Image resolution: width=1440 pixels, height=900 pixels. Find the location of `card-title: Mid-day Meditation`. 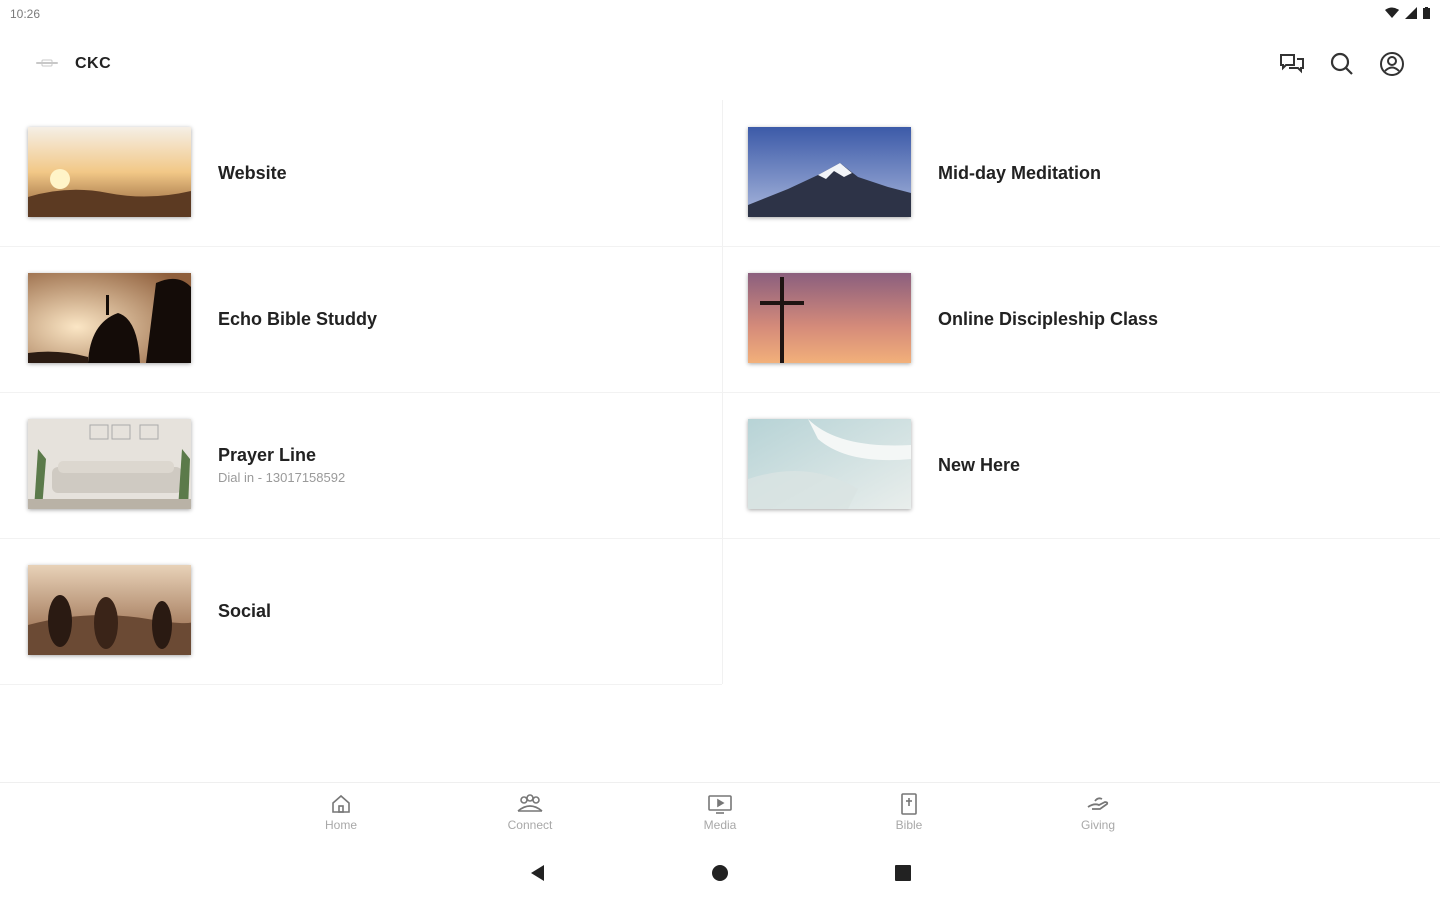

card-title: Mid-day Meditation is located at coordinates (1019, 172).